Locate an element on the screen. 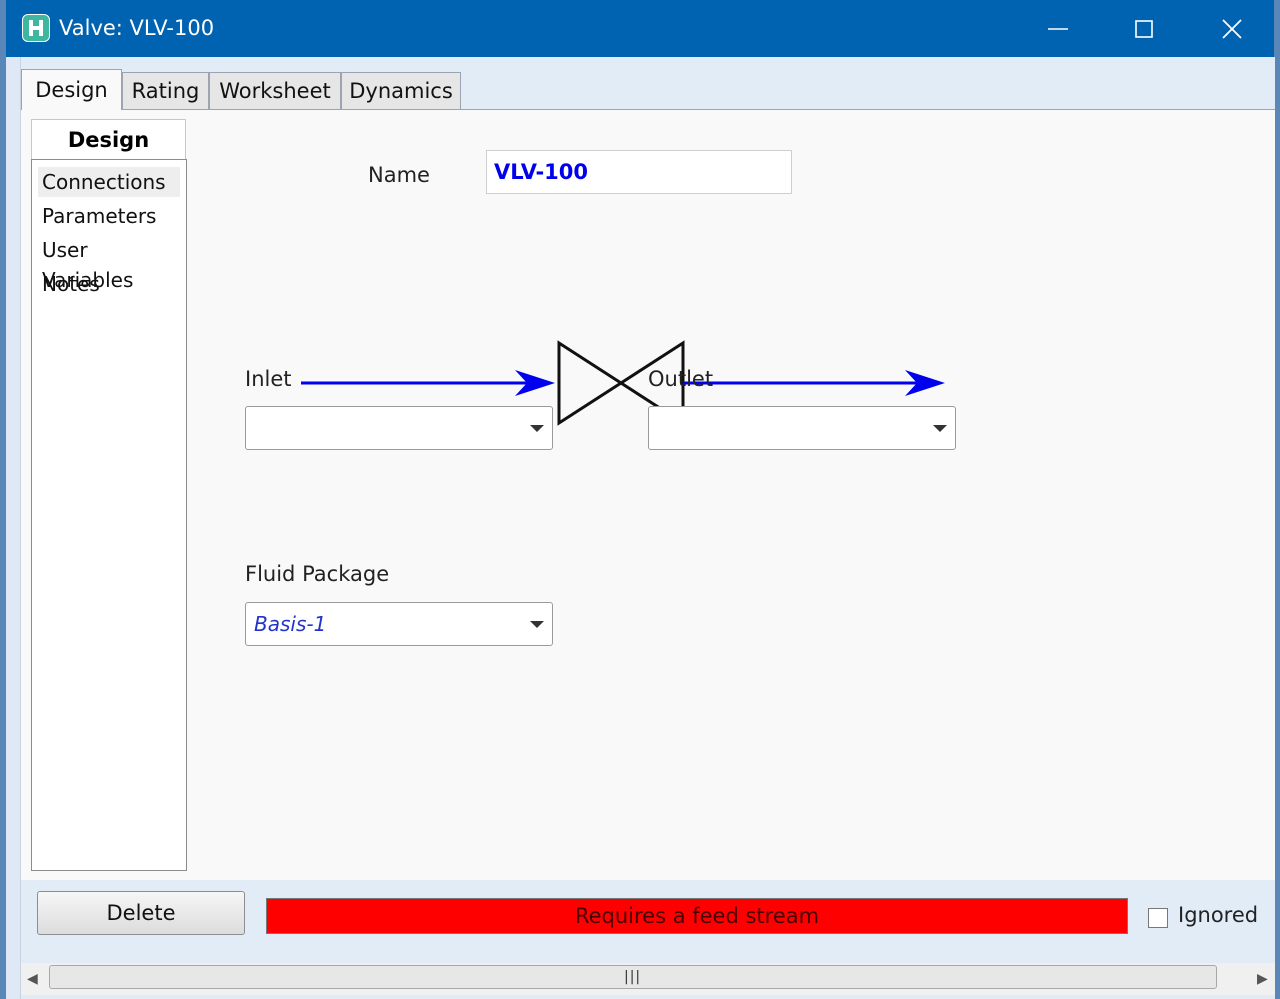  delete-button: Delete is located at coordinates (141, 913).